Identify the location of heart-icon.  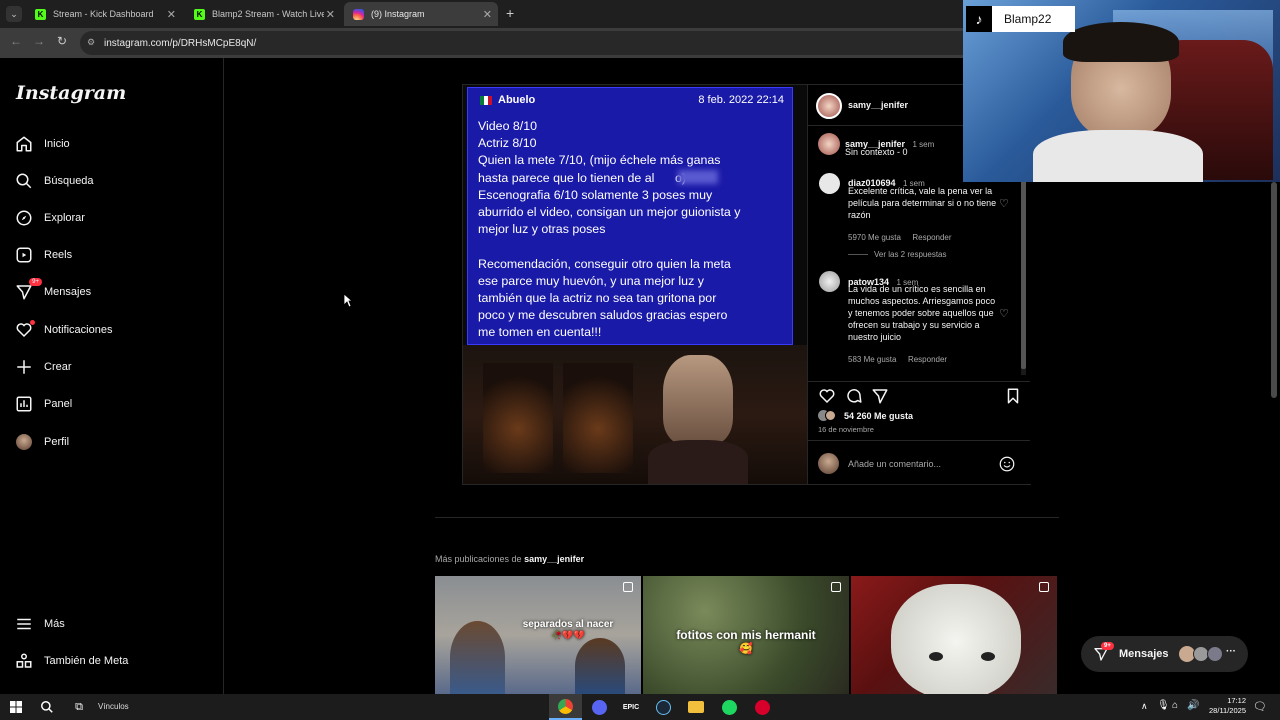
(24, 330).